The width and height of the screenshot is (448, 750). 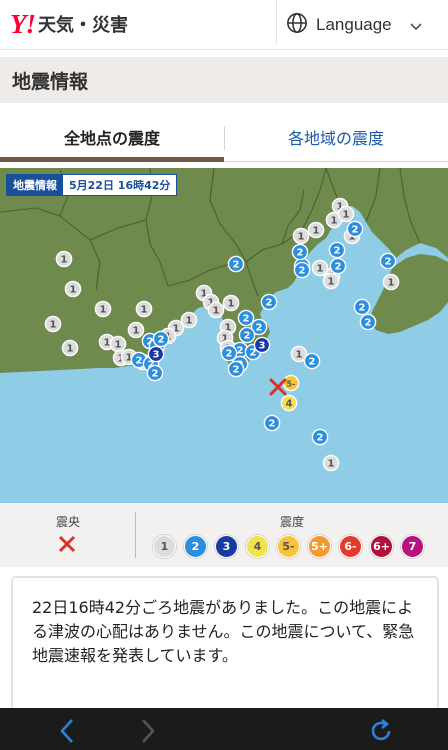 What do you see at coordinates (67, 733) in the screenshot?
I see `back-button` at bounding box center [67, 733].